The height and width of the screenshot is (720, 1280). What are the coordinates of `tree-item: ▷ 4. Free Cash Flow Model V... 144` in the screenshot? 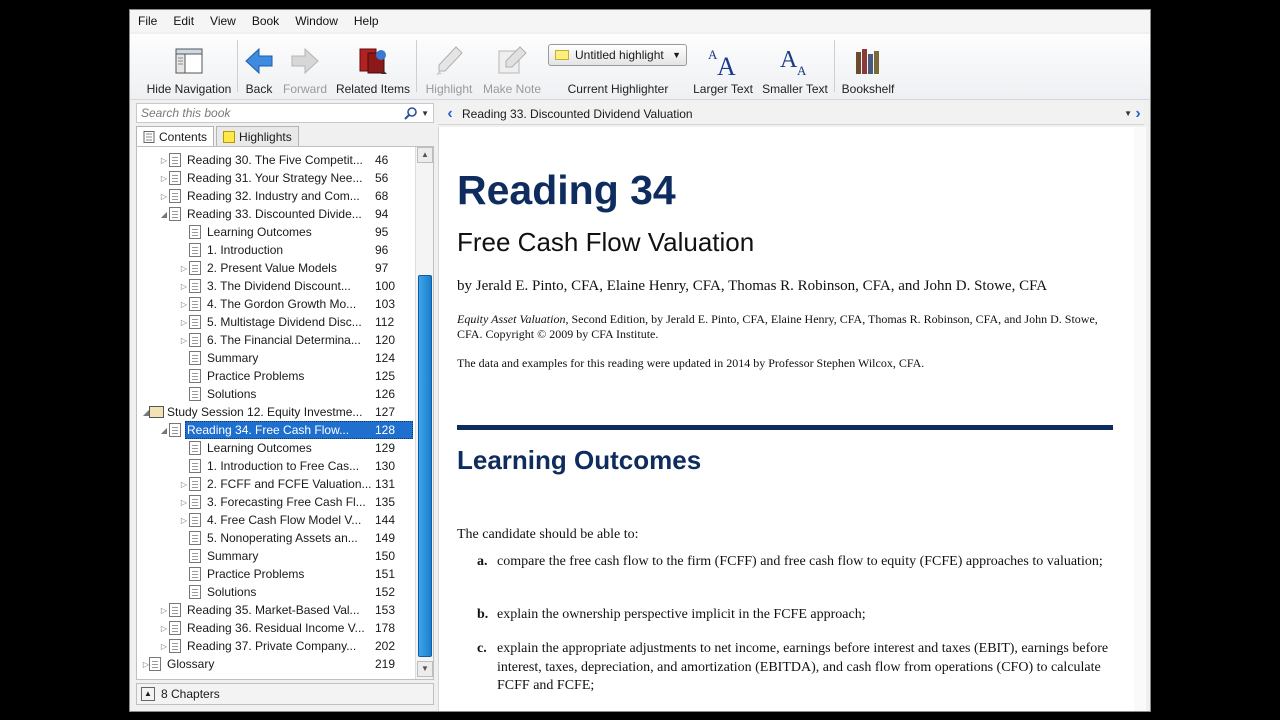 It's located at (275, 520).